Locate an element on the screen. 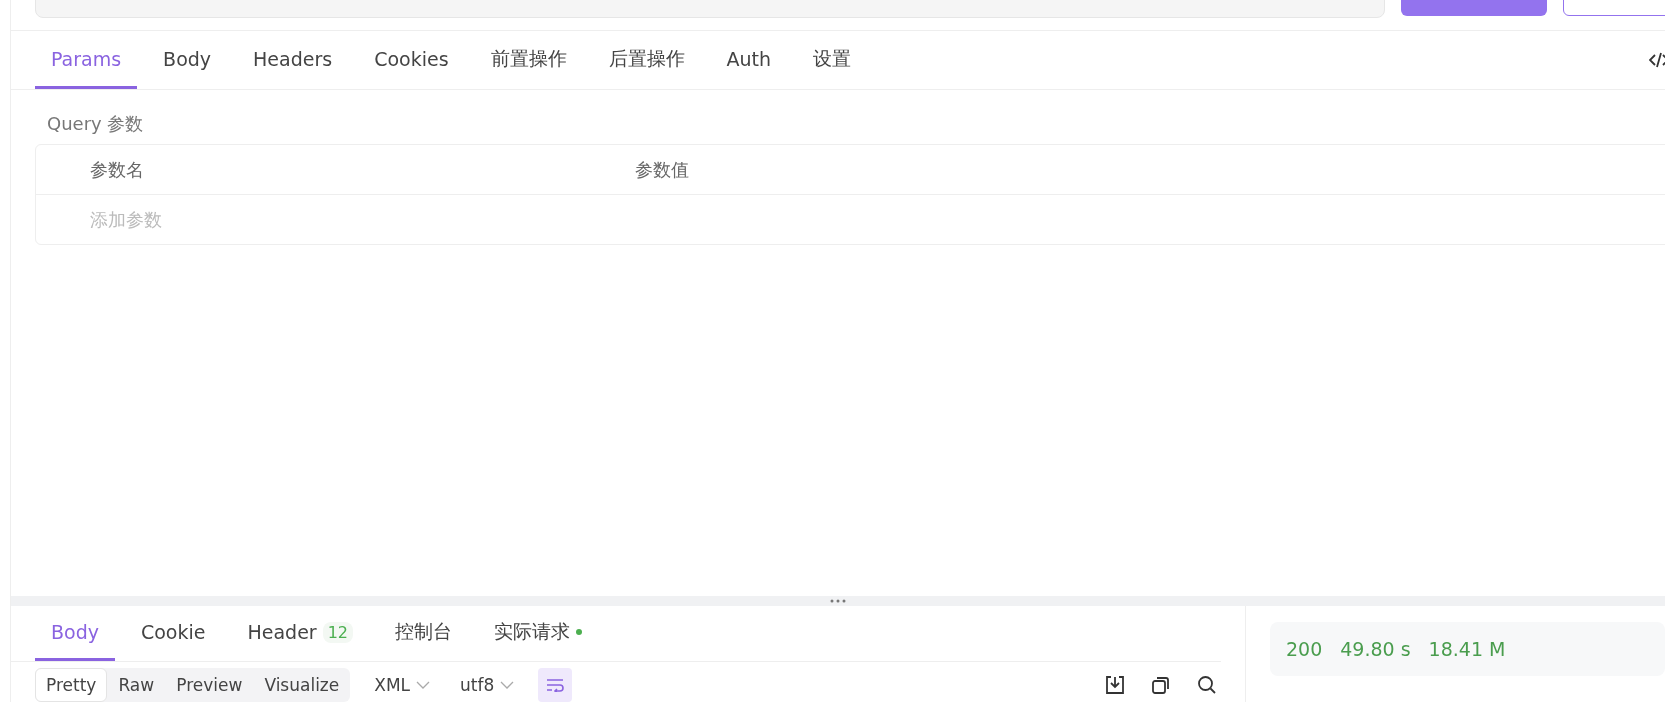  response-time: 49.80 s is located at coordinates (1375, 649).